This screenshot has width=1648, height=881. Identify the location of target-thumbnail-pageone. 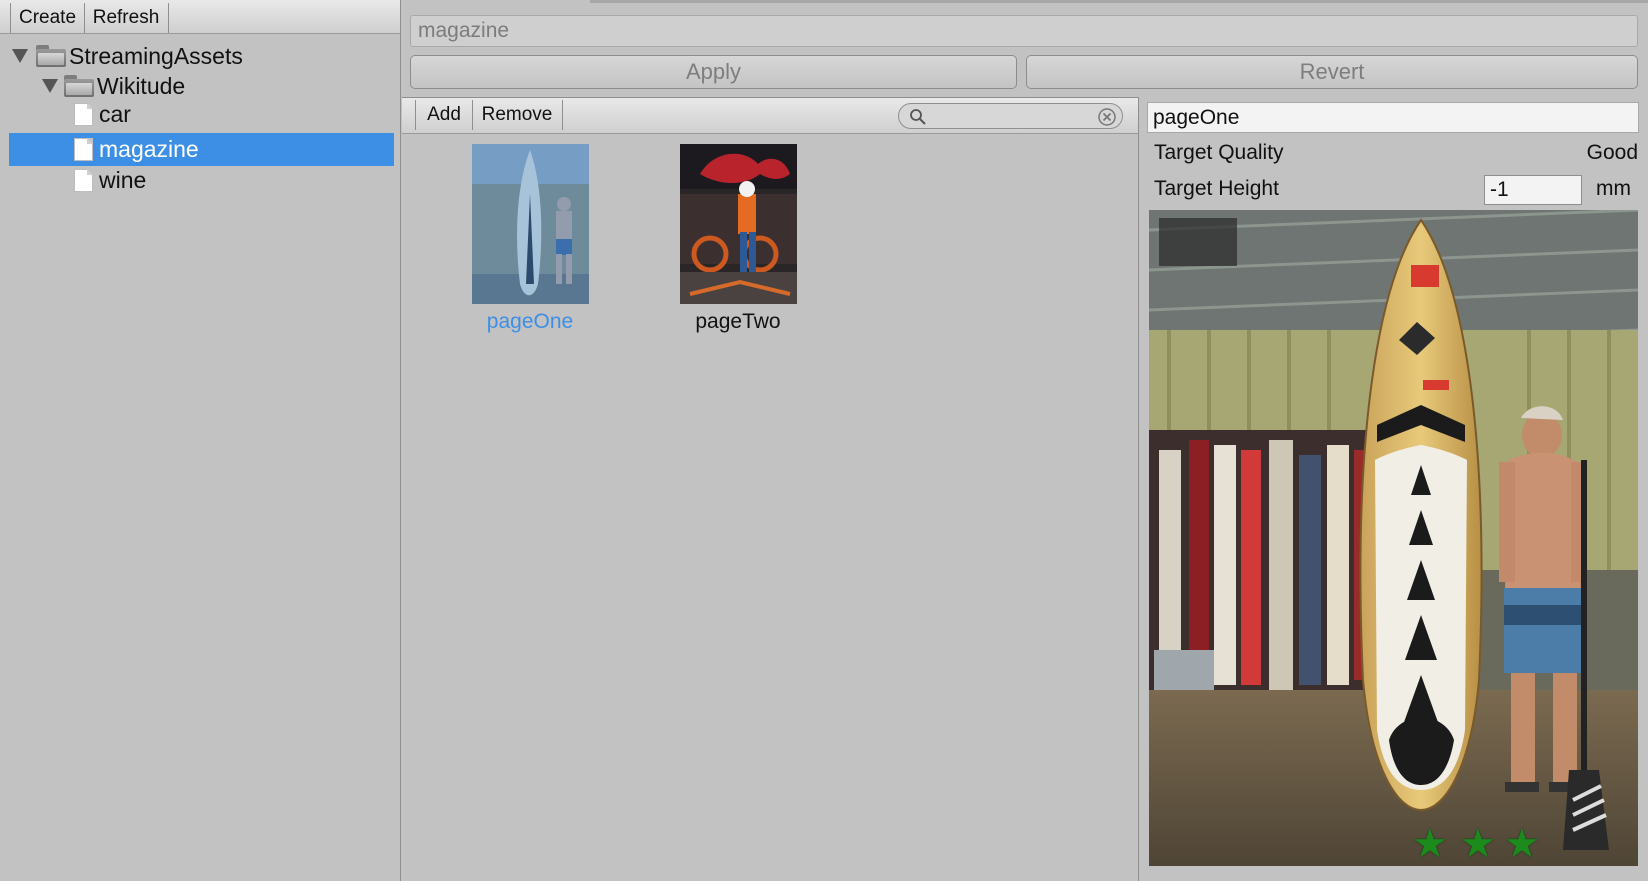
(530, 224).